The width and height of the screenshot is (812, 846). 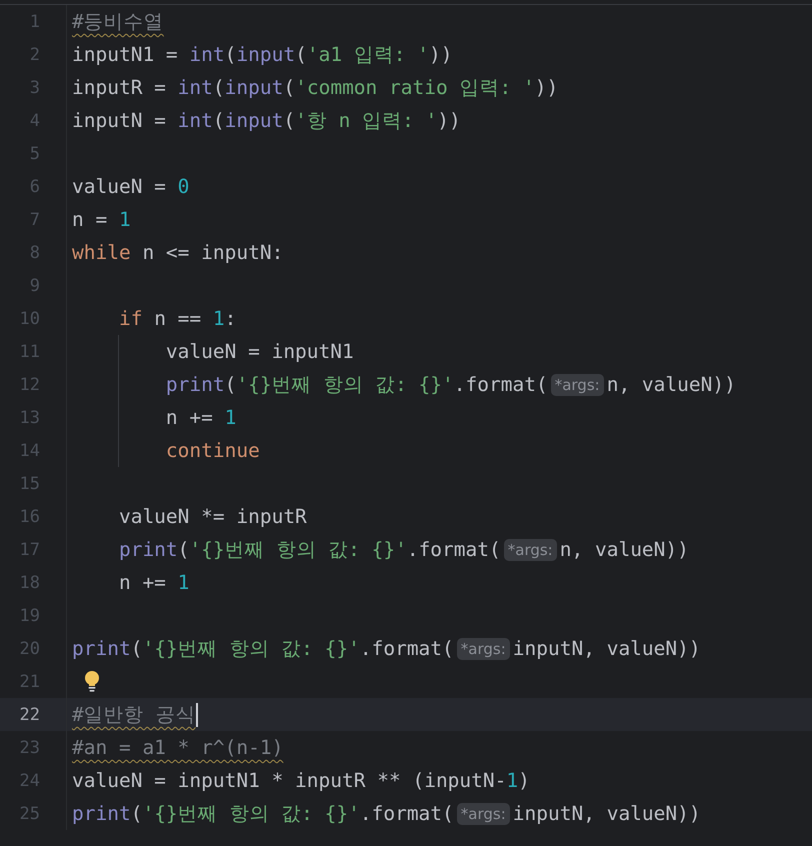 I want to click on text-cursor, so click(x=197, y=714).